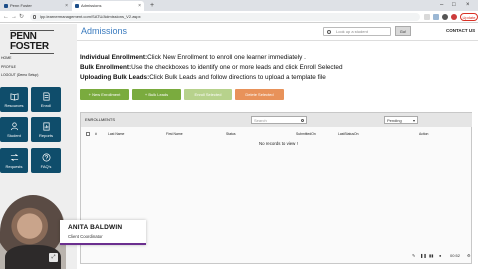 Image resolution: width=478 pixels, height=269 pixels. What do you see at coordinates (468, 5) in the screenshot?
I see `close-window-button: ×` at bounding box center [468, 5].